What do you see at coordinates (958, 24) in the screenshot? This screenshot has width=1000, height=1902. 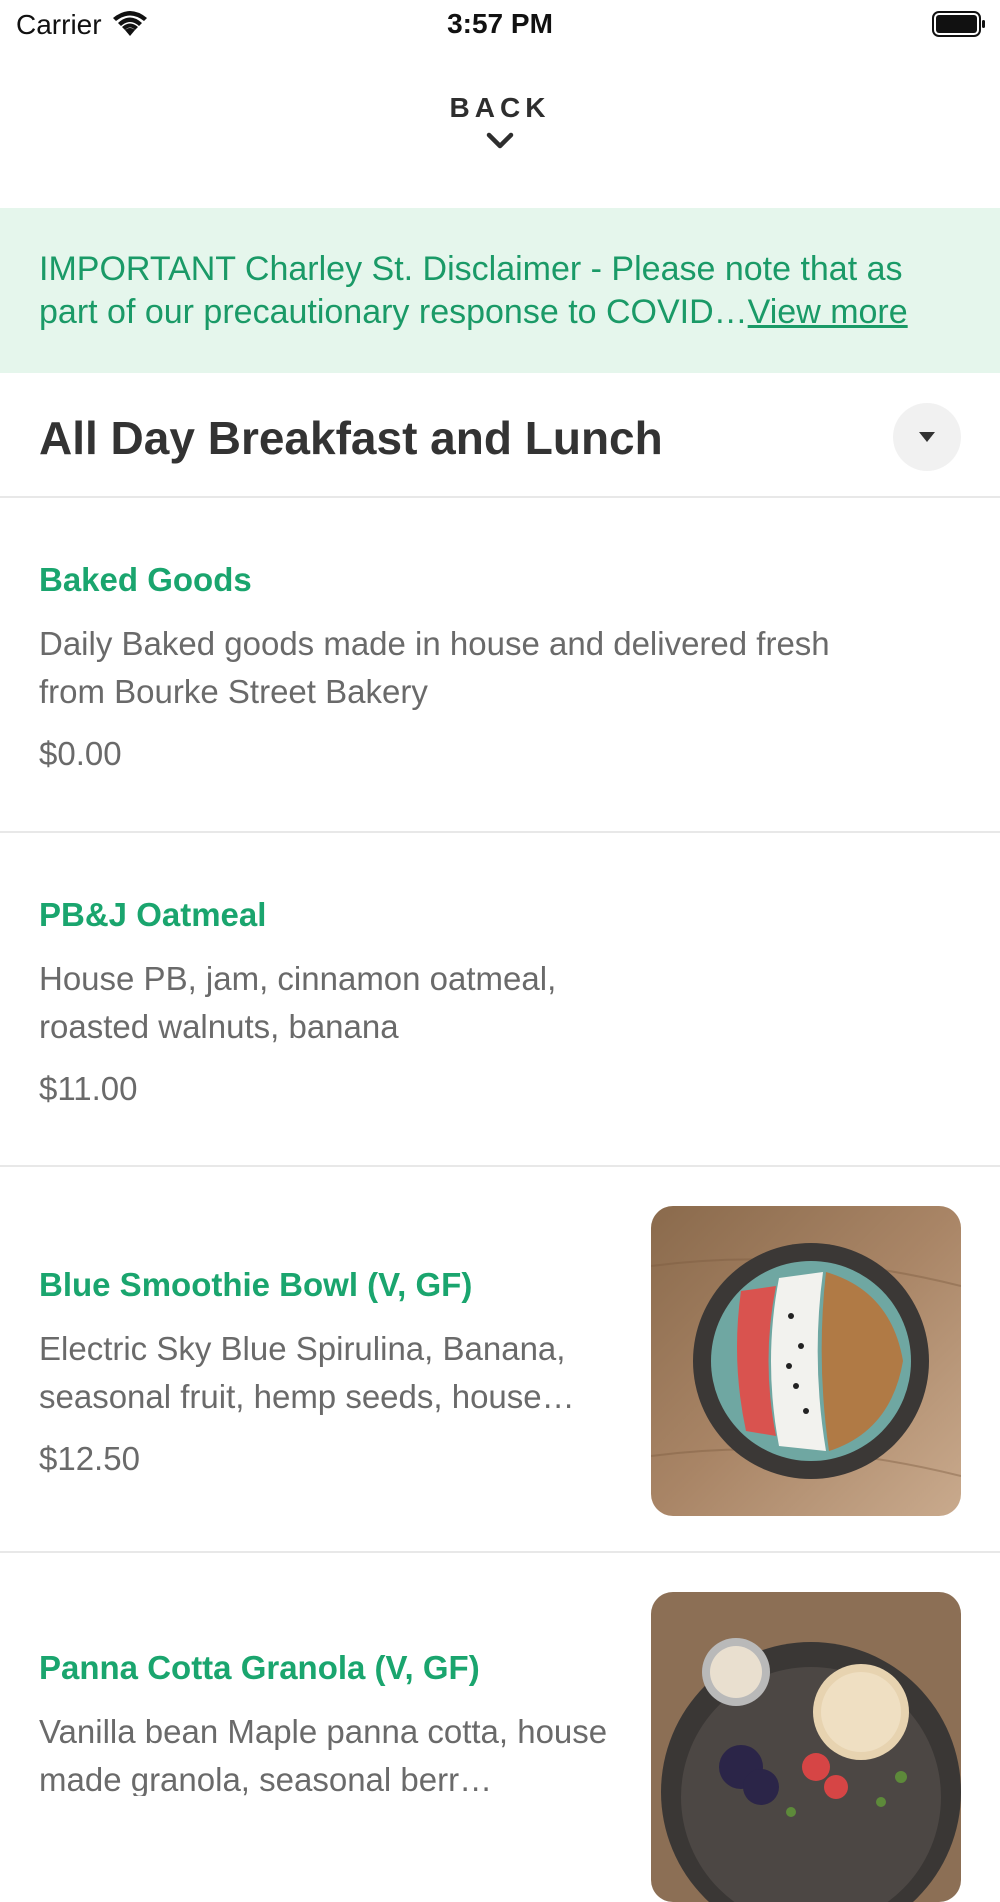 I see `battery-icon` at bounding box center [958, 24].